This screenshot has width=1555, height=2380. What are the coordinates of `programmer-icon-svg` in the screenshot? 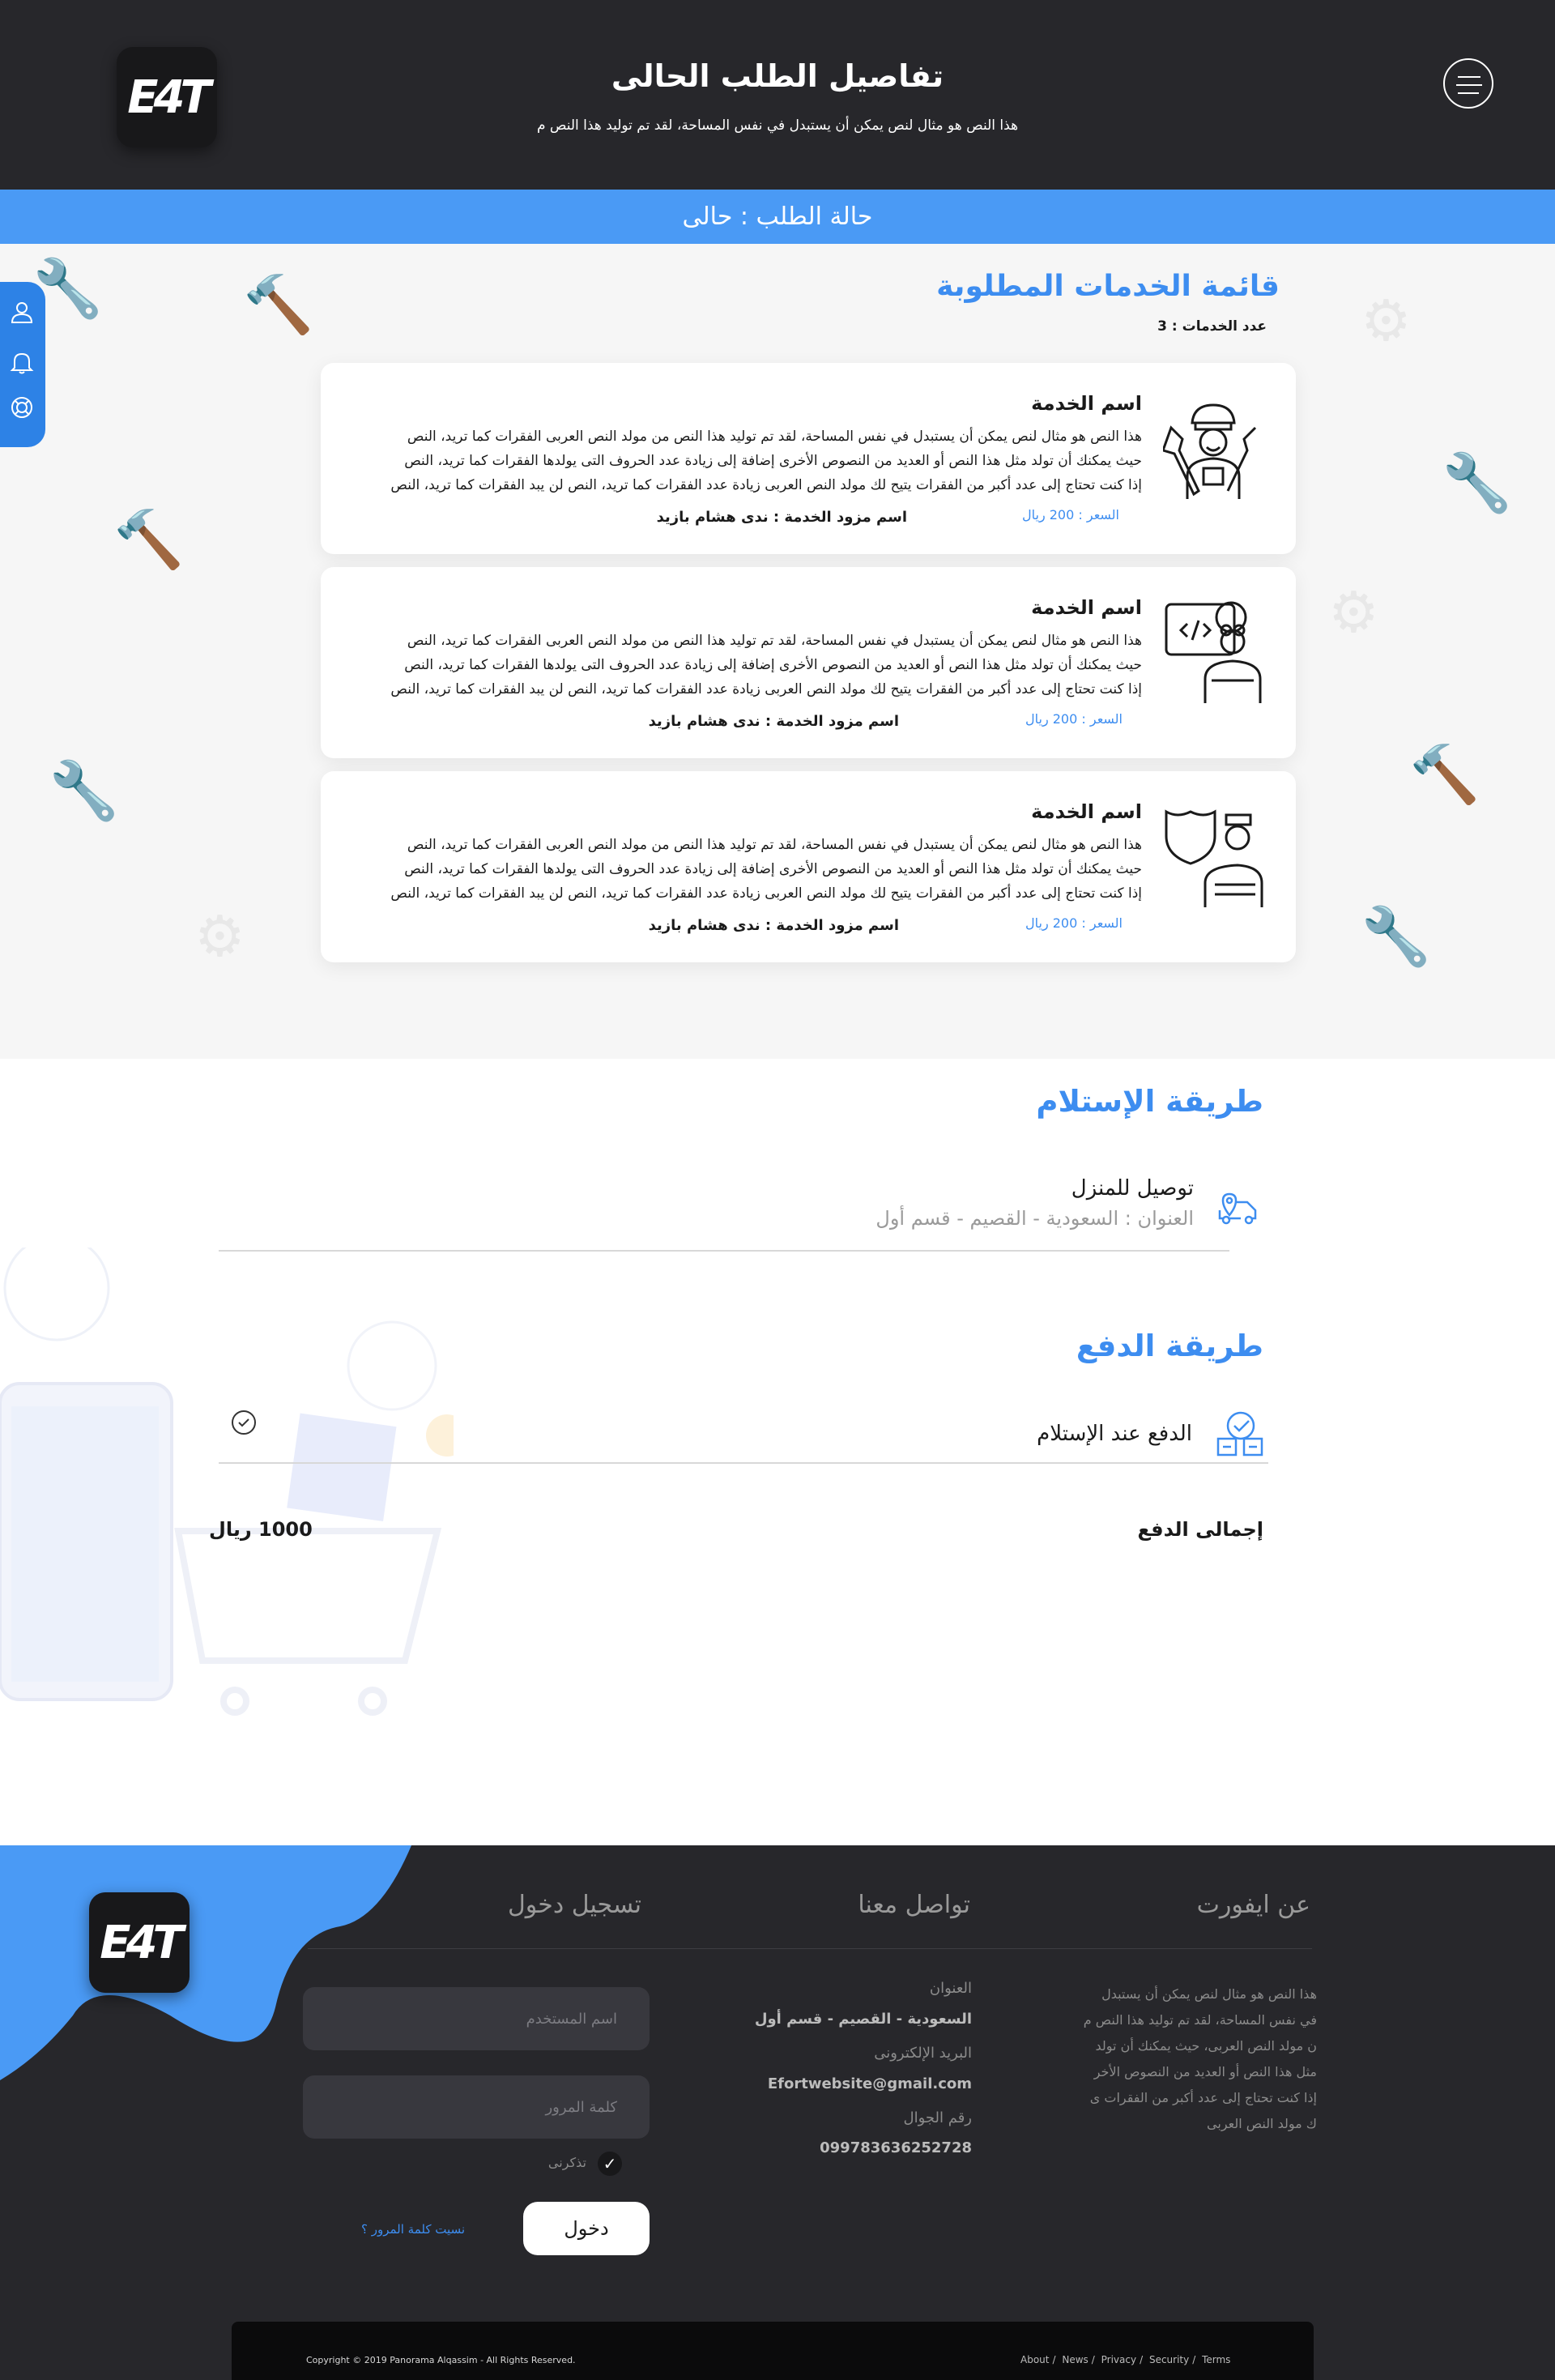 It's located at (1214, 652).